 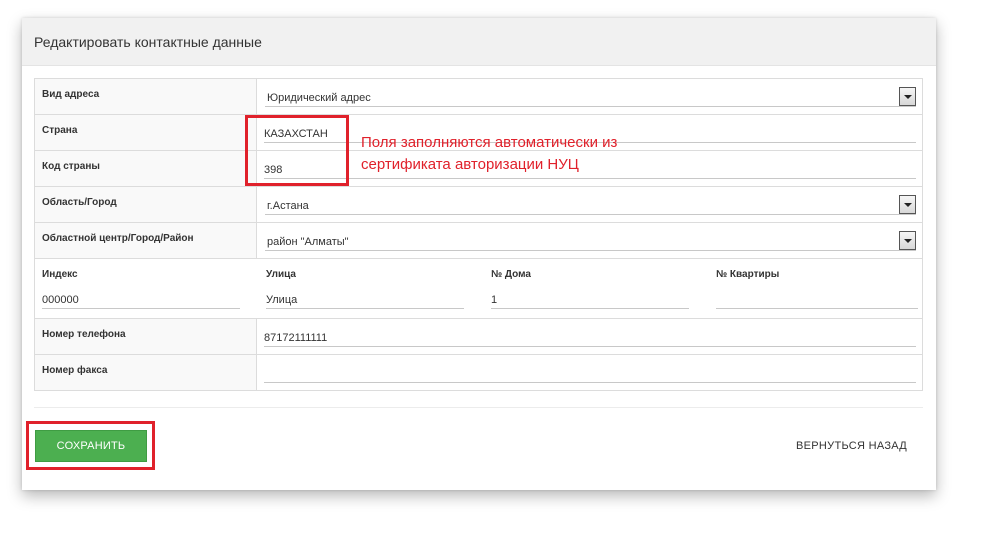 What do you see at coordinates (851, 446) in the screenshot?
I see `back-link: ВЕРНУТЬСЯ НАЗАД` at bounding box center [851, 446].